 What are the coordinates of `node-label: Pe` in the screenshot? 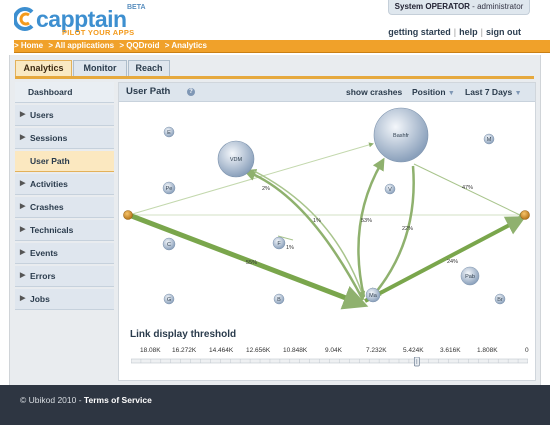 It's located at (169, 189).